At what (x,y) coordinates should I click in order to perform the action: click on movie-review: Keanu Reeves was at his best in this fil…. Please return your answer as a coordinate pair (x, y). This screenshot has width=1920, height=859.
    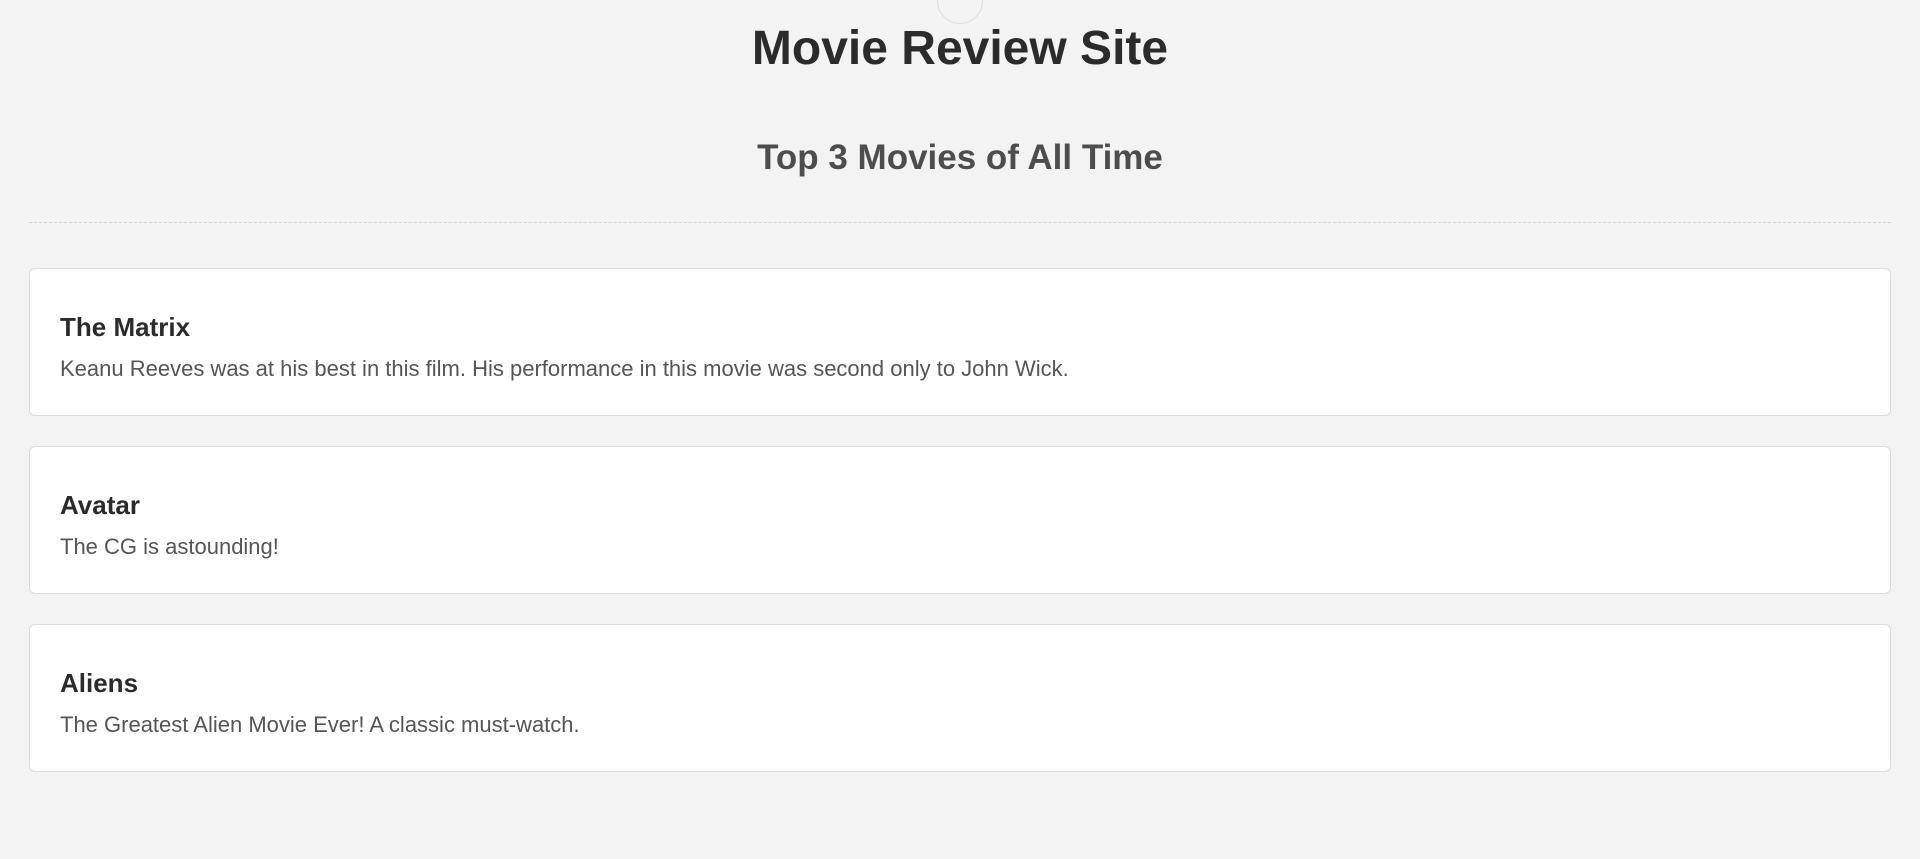
    Looking at the image, I should click on (564, 368).